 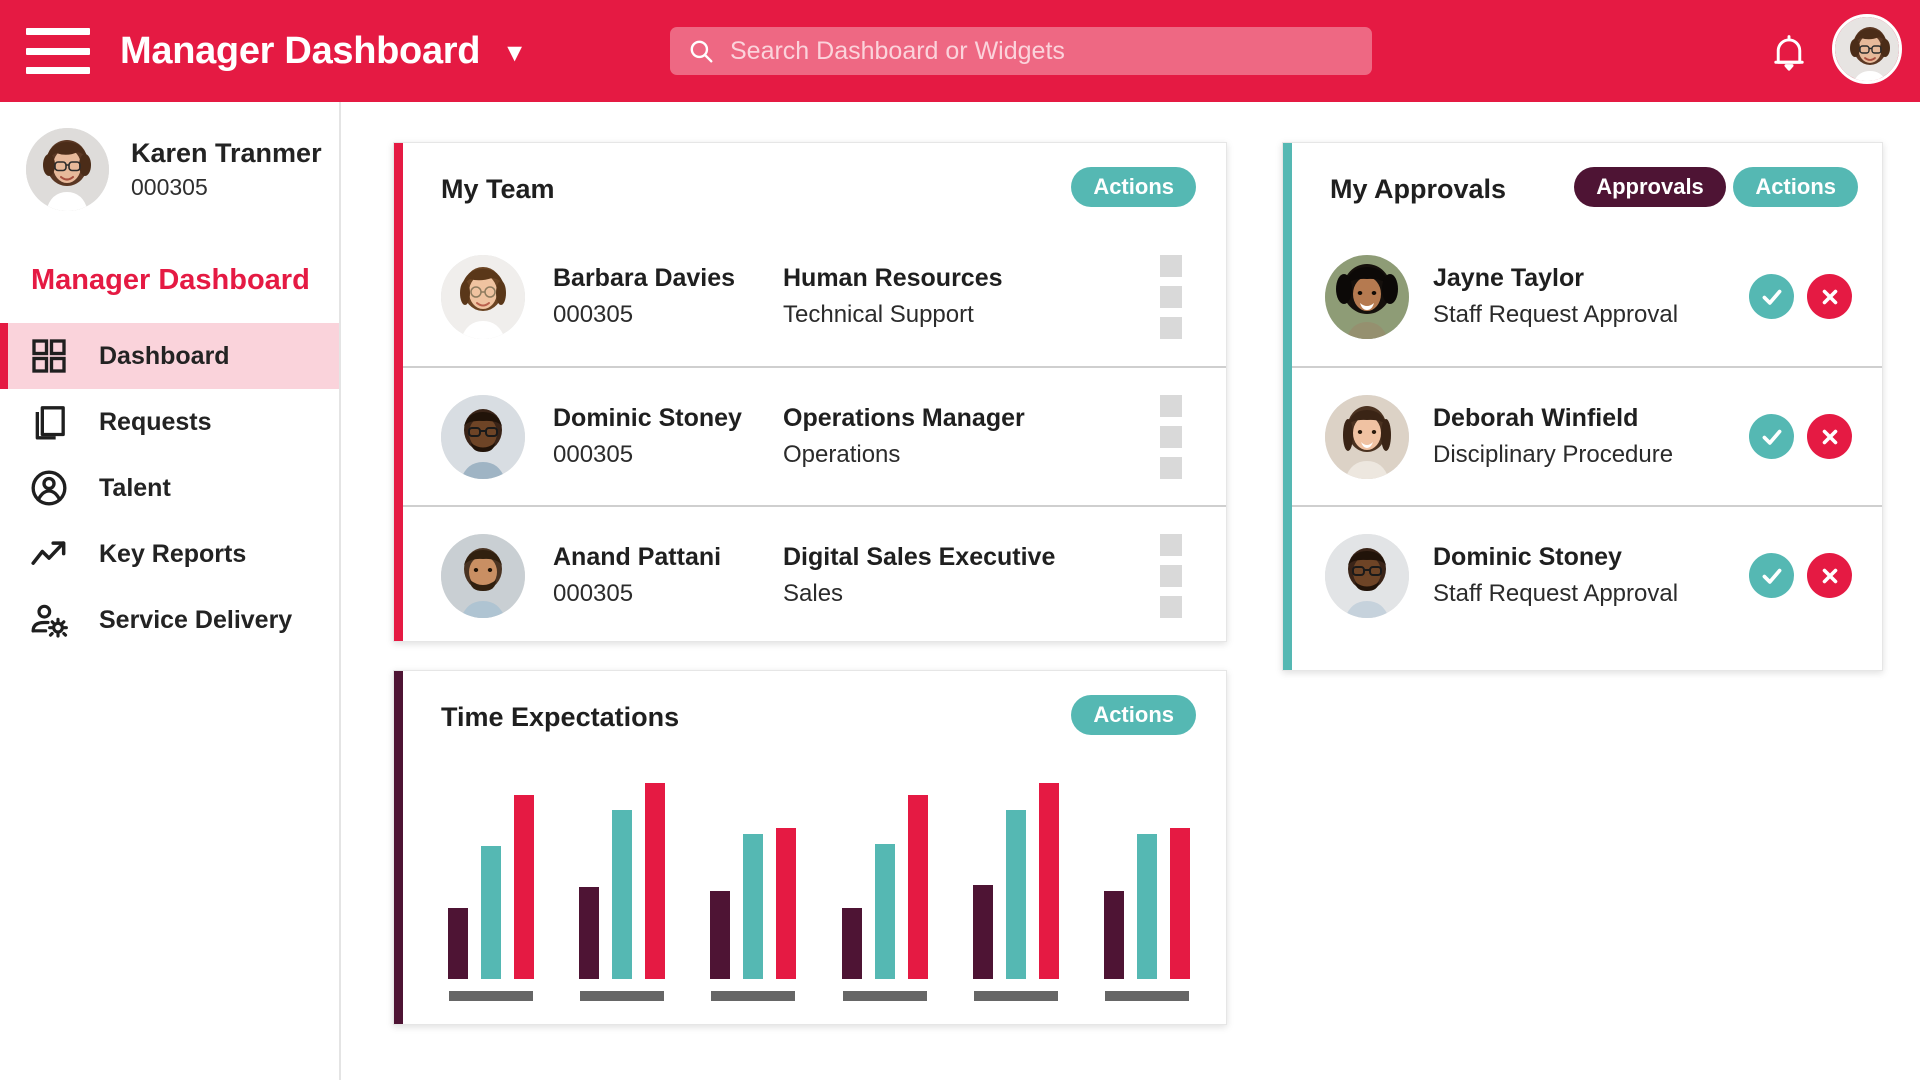 What do you see at coordinates (300, 50) in the screenshot?
I see `page-title: Manager Dashboard` at bounding box center [300, 50].